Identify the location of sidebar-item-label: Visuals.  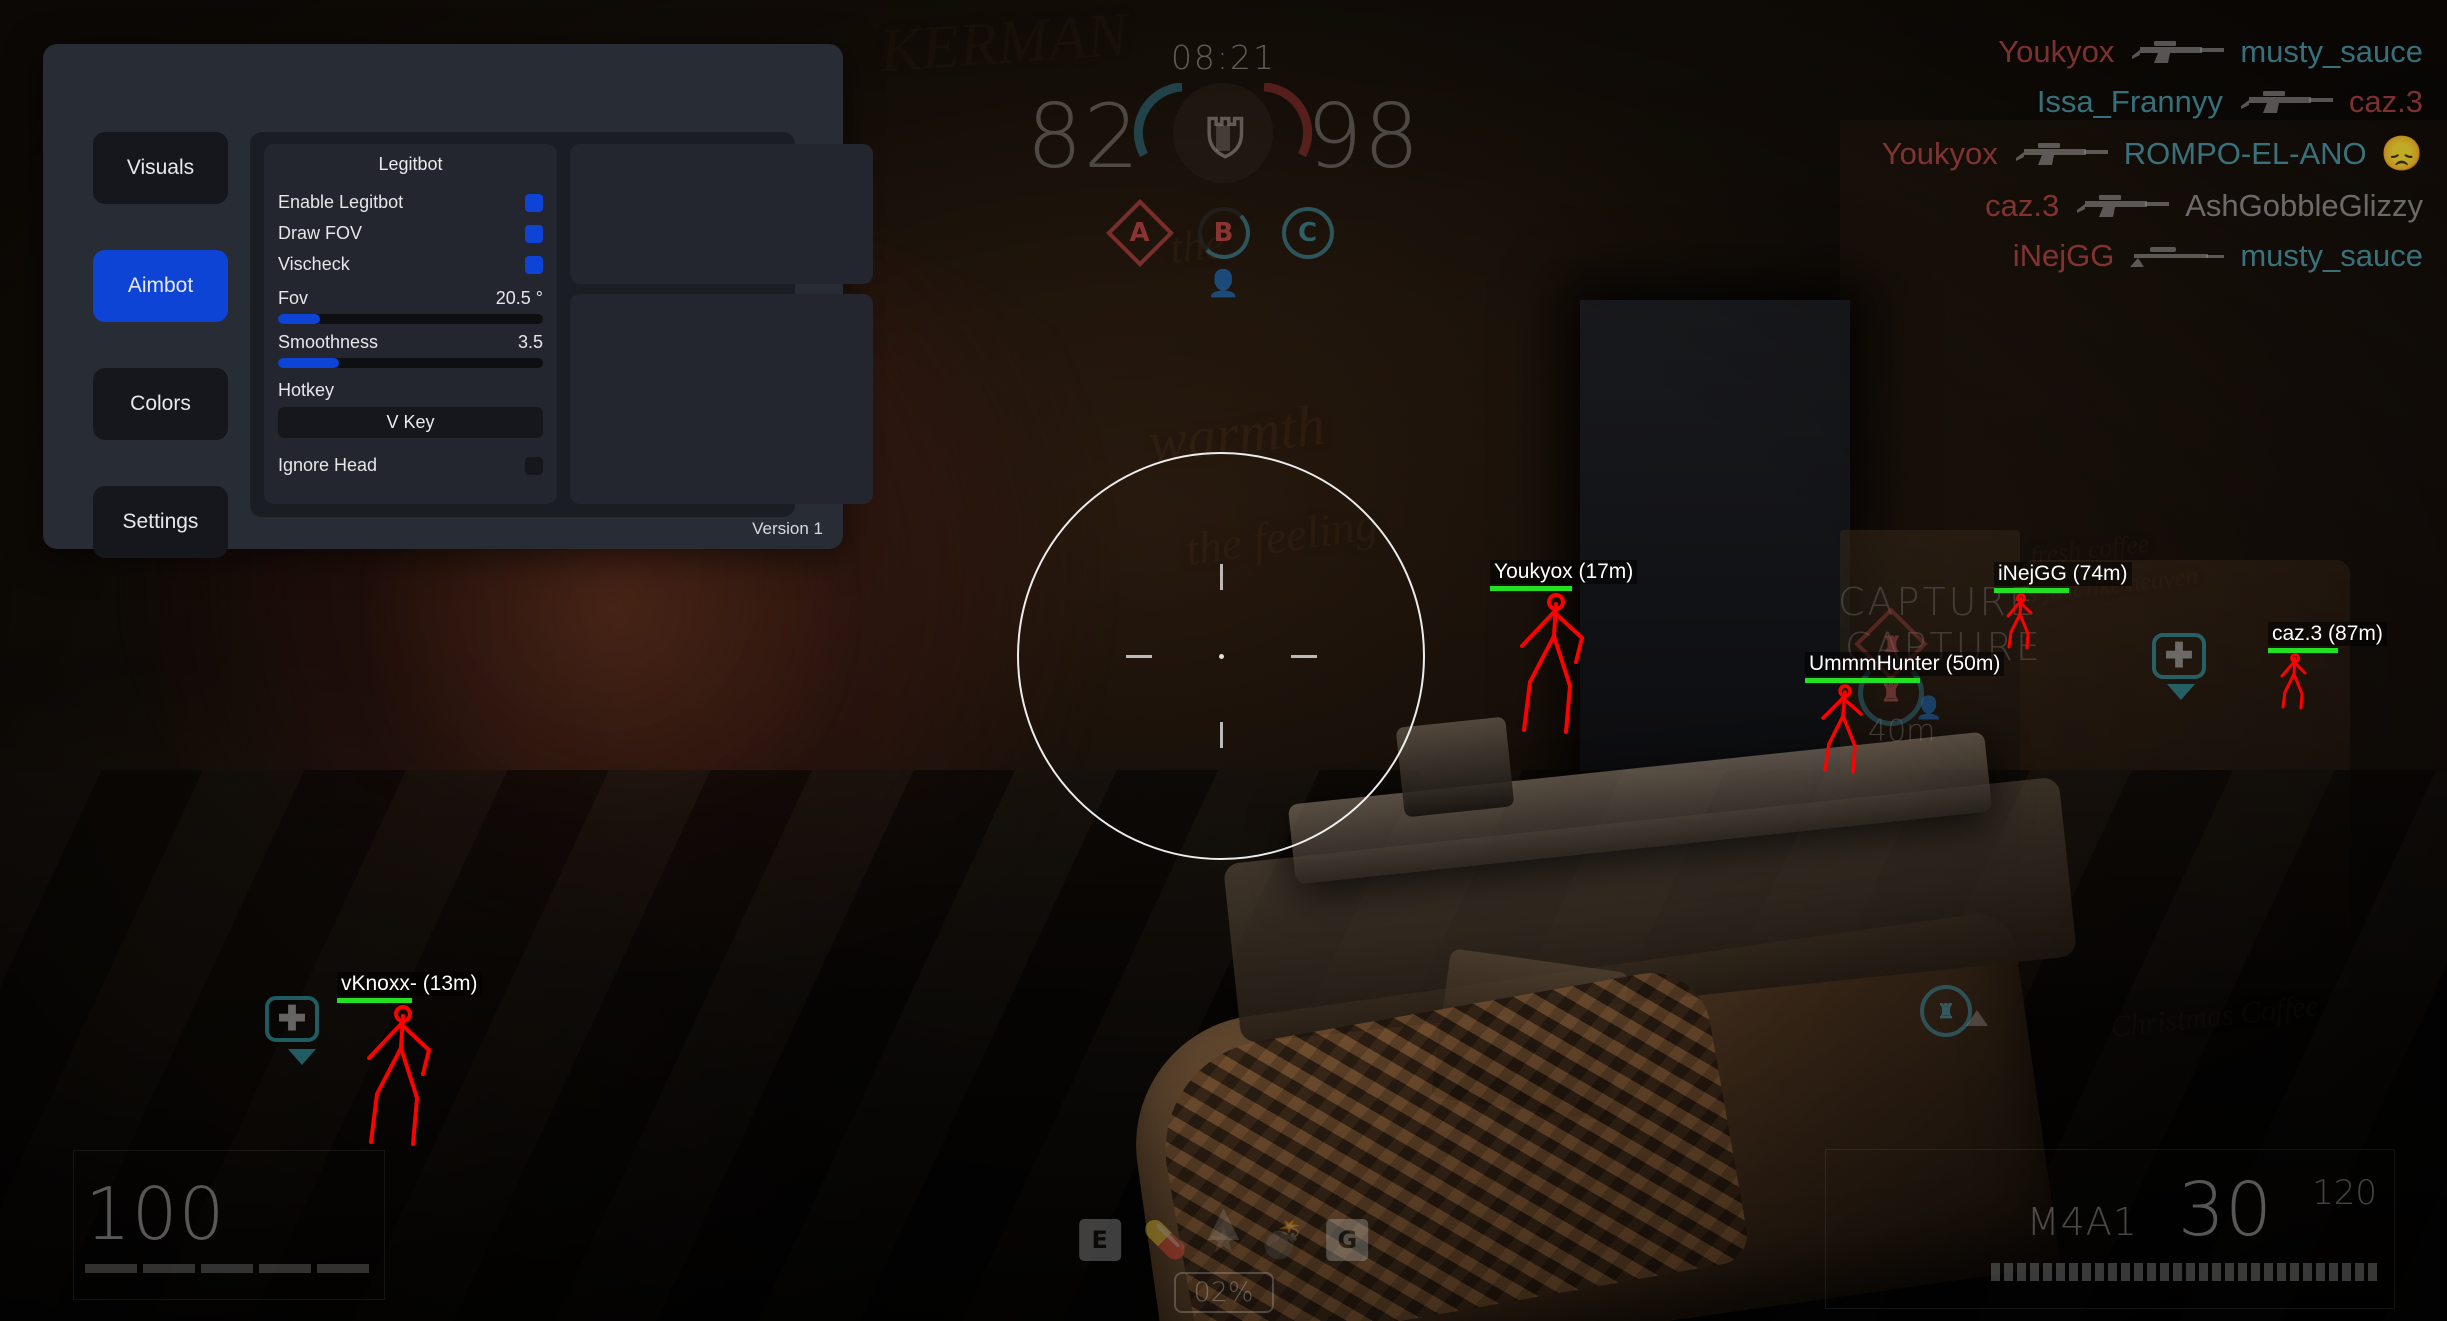
(160, 167).